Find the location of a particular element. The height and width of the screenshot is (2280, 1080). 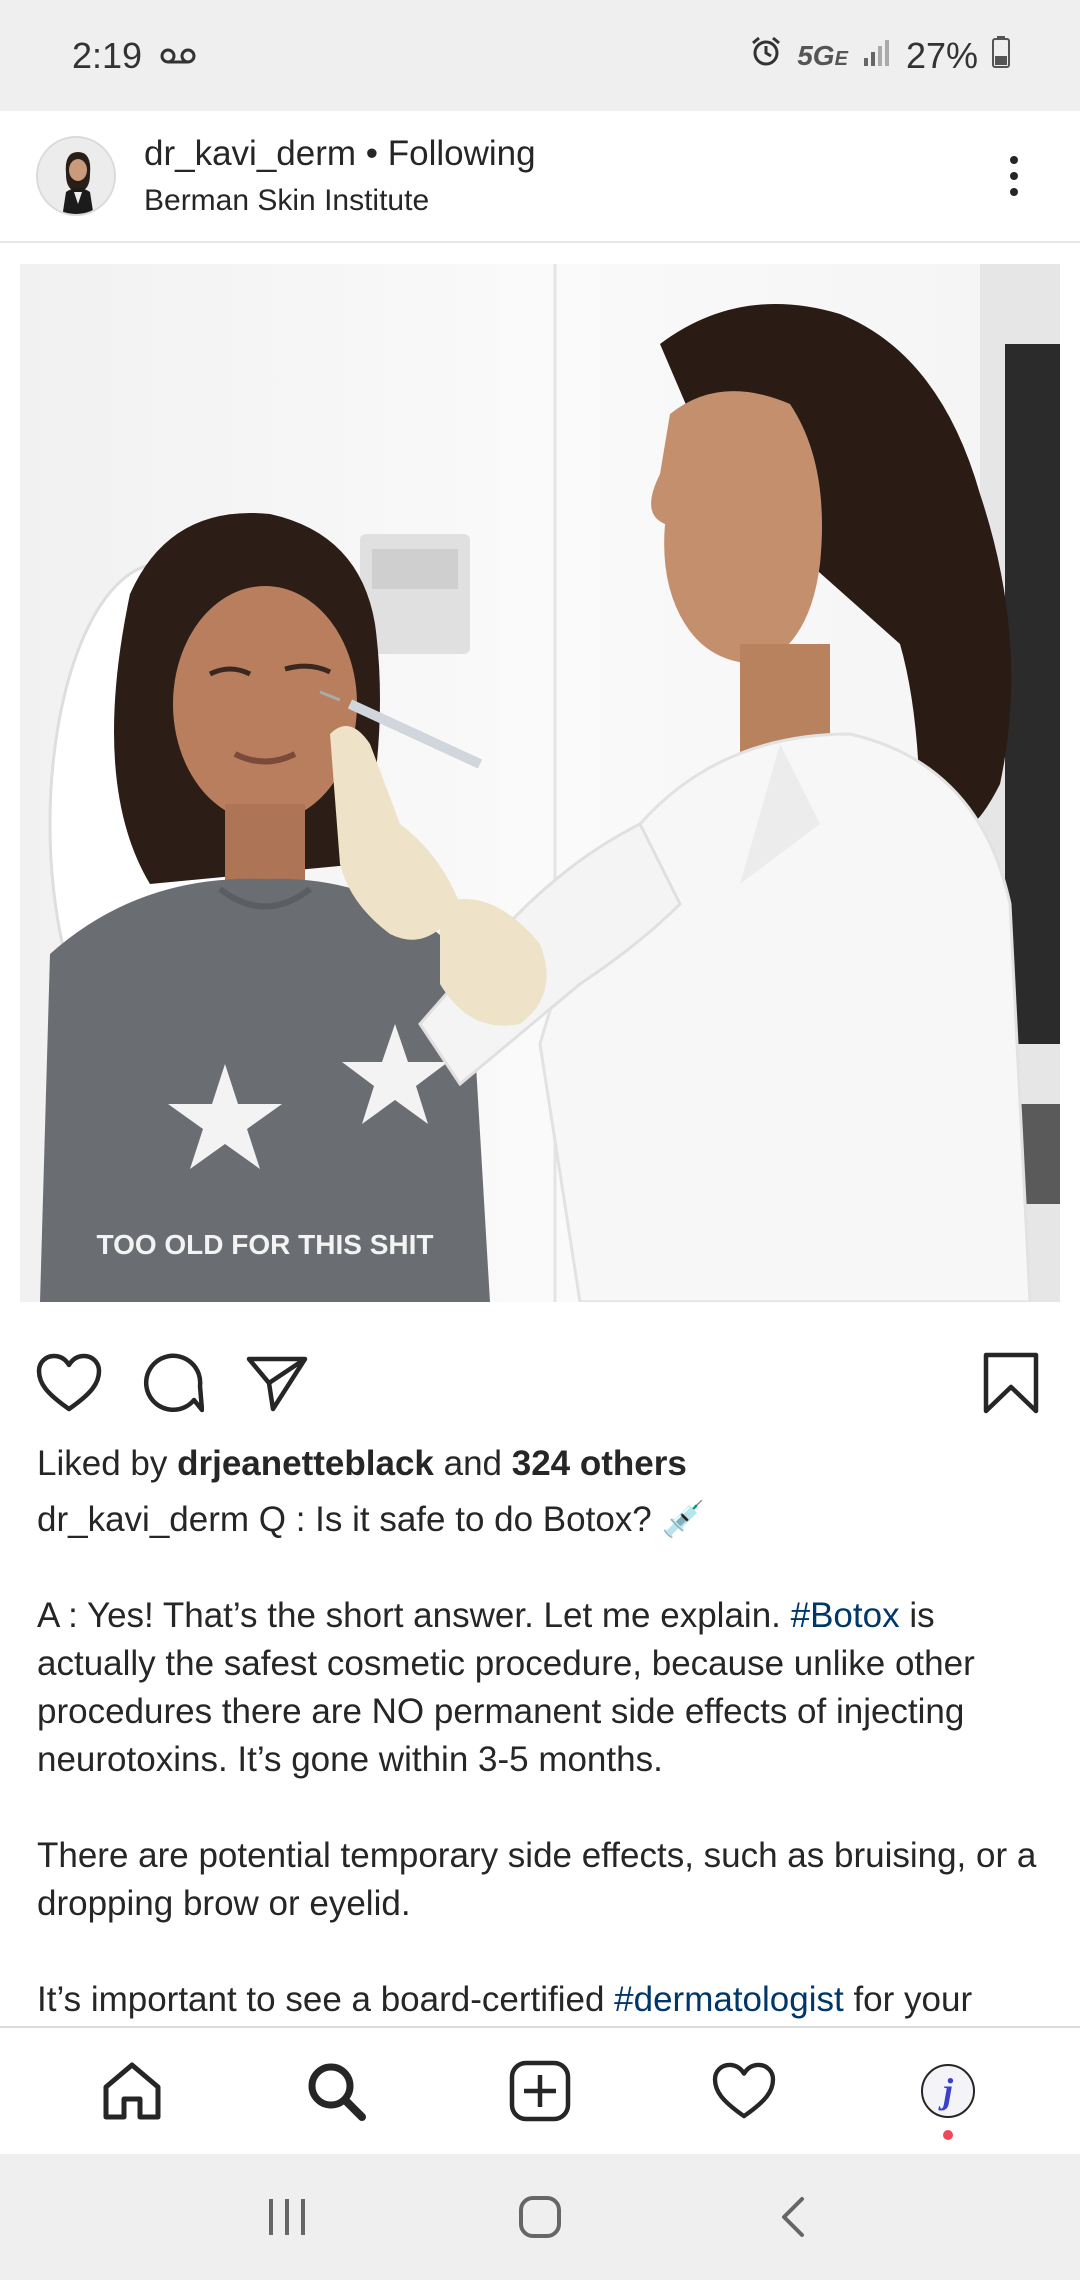

battery-icon is located at coordinates (1001, 56).